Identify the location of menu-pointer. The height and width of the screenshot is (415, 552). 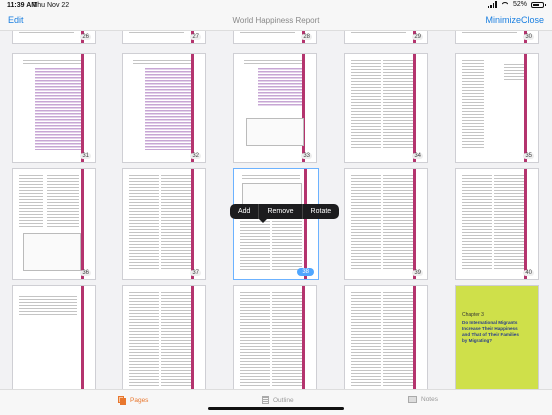
(263, 221).